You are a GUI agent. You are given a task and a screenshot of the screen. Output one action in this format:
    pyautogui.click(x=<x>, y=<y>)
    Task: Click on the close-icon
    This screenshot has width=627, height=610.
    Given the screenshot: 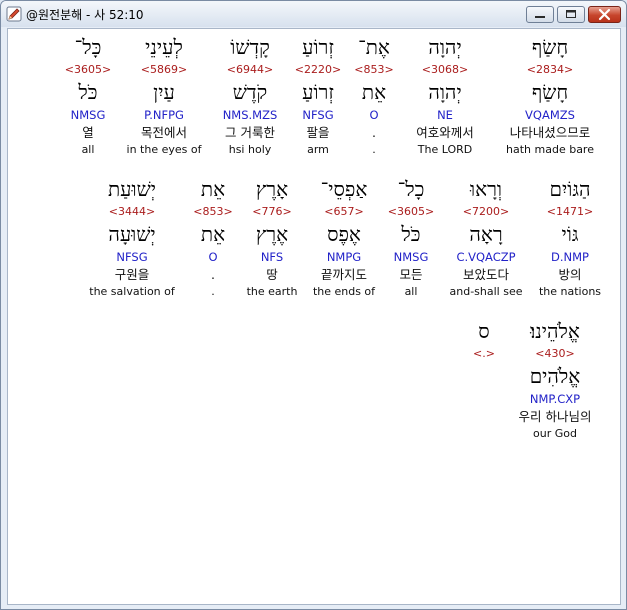 What is the action you would take?
    pyautogui.click(x=604, y=14)
    